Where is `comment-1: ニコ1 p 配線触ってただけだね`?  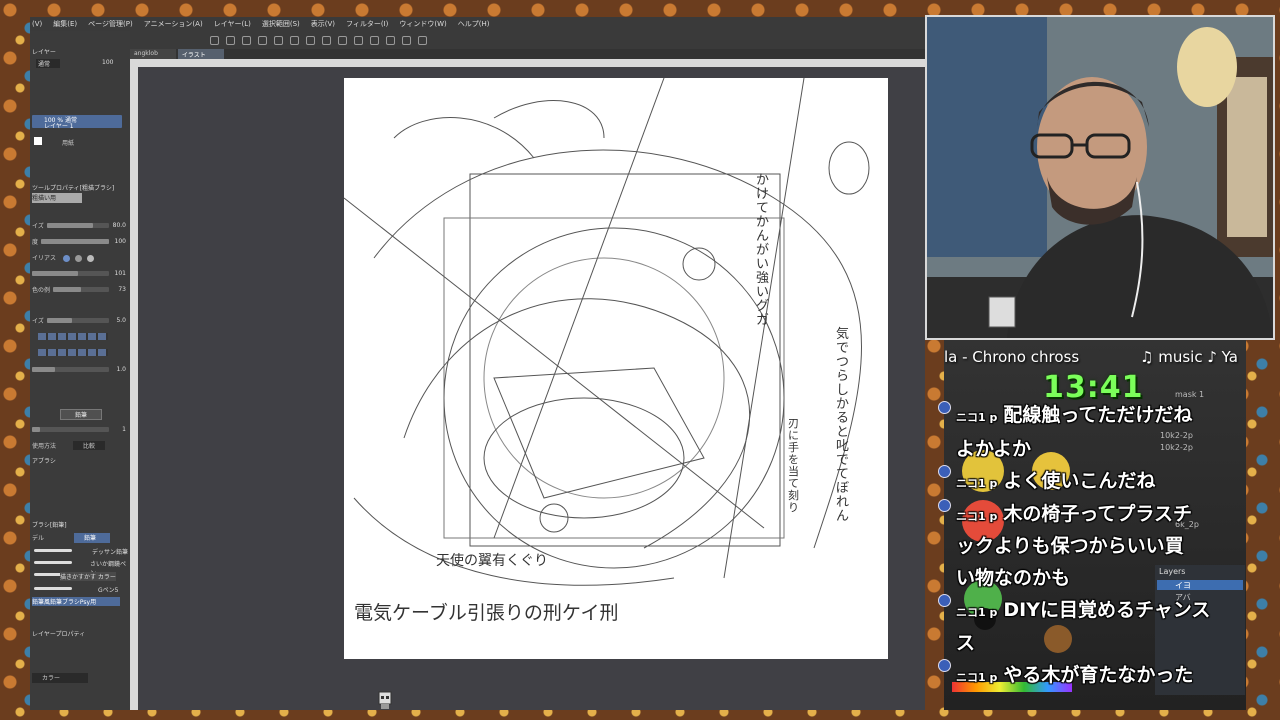
comment-1: ニコ1 p 配線触ってただけだね is located at coordinates (1074, 416).